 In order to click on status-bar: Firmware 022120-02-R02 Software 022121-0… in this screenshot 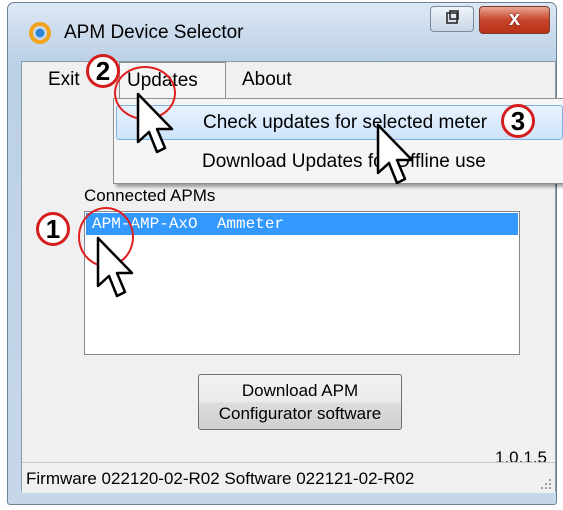, I will do `click(288, 477)`.